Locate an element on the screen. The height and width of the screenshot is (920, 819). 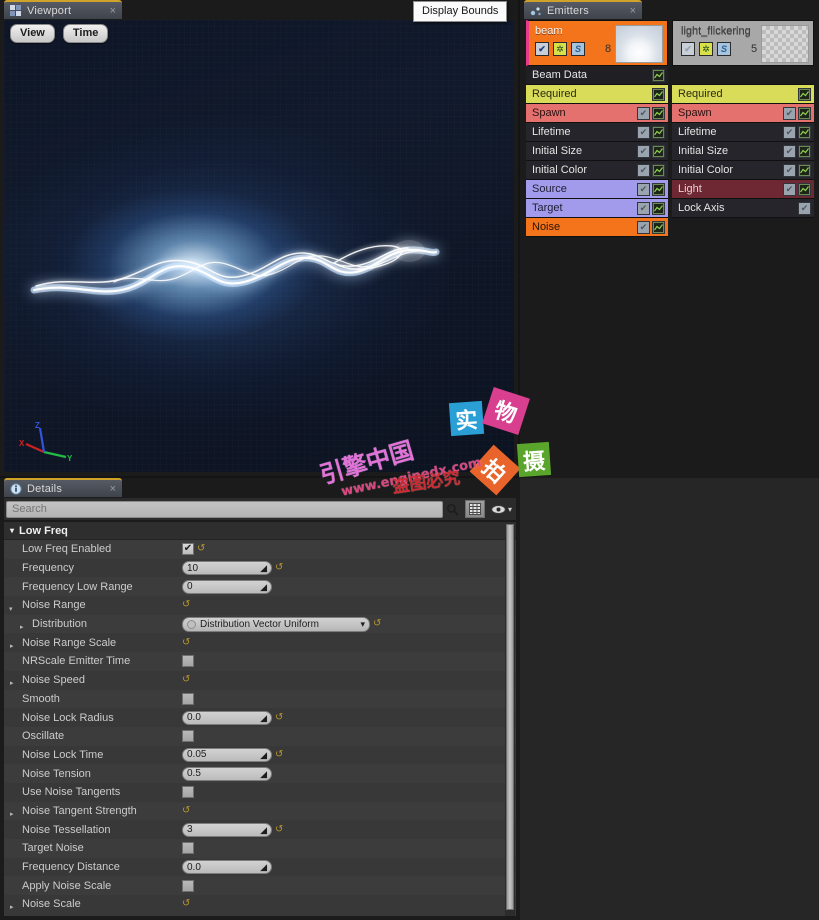
property-row-apply-noise-scale: Apply Noise Scale is located at coordinates (260, 886).